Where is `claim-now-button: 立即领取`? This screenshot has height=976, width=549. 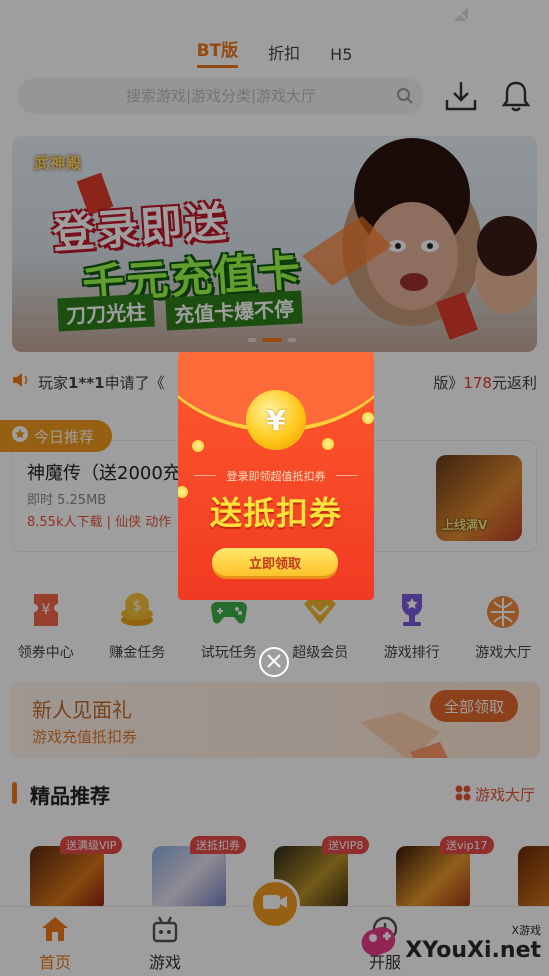 claim-now-button: 立即领取 is located at coordinates (275, 562).